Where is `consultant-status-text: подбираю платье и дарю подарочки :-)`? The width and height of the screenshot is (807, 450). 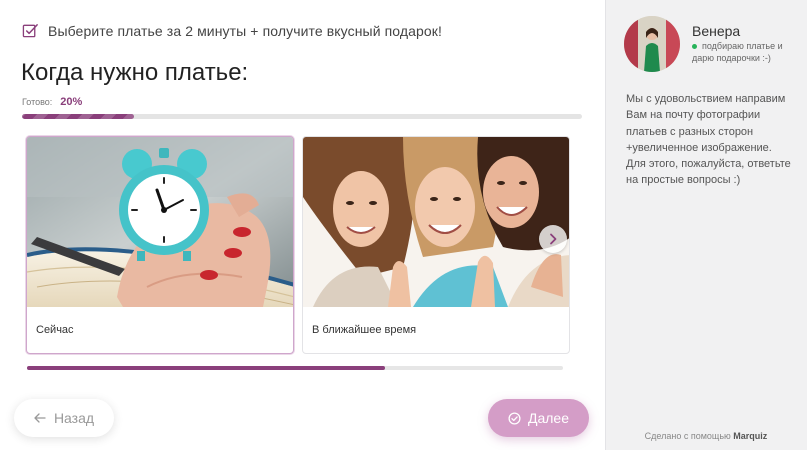
consultant-status-text: подбираю платье и дарю подарочки :-) is located at coordinates (737, 52).